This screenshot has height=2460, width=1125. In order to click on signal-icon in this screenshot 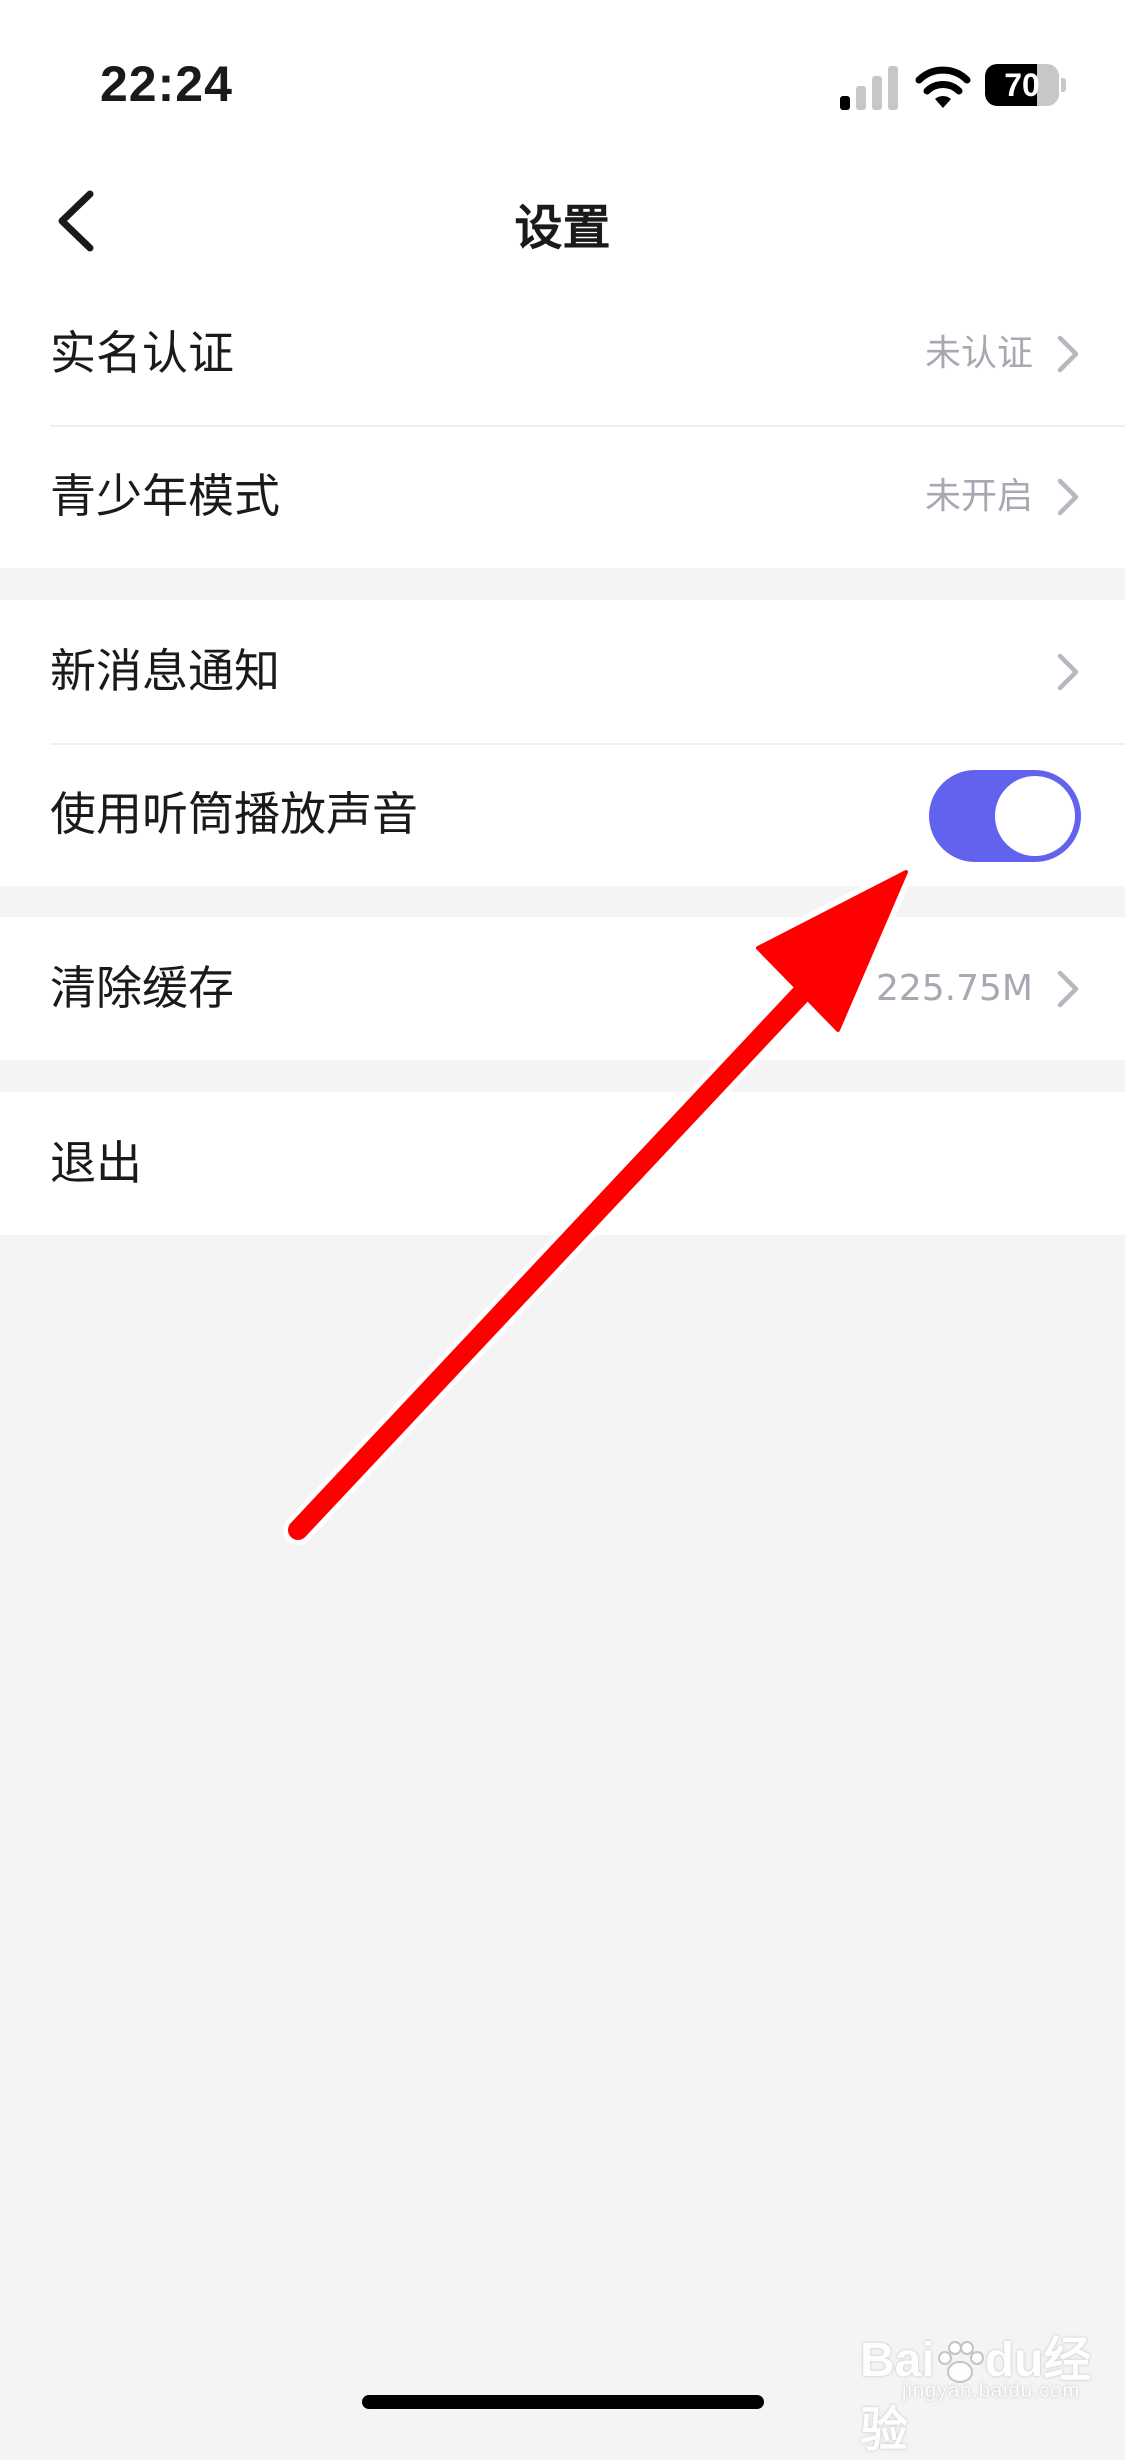, I will do `click(869, 88)`.